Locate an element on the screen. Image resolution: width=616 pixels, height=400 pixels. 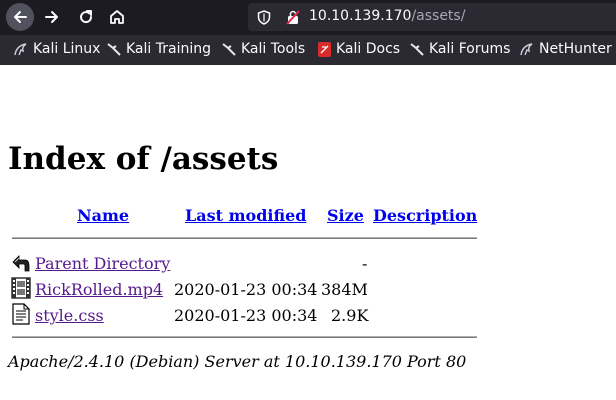
sort-by-size-link: Size is located at coordinates (345, 215).